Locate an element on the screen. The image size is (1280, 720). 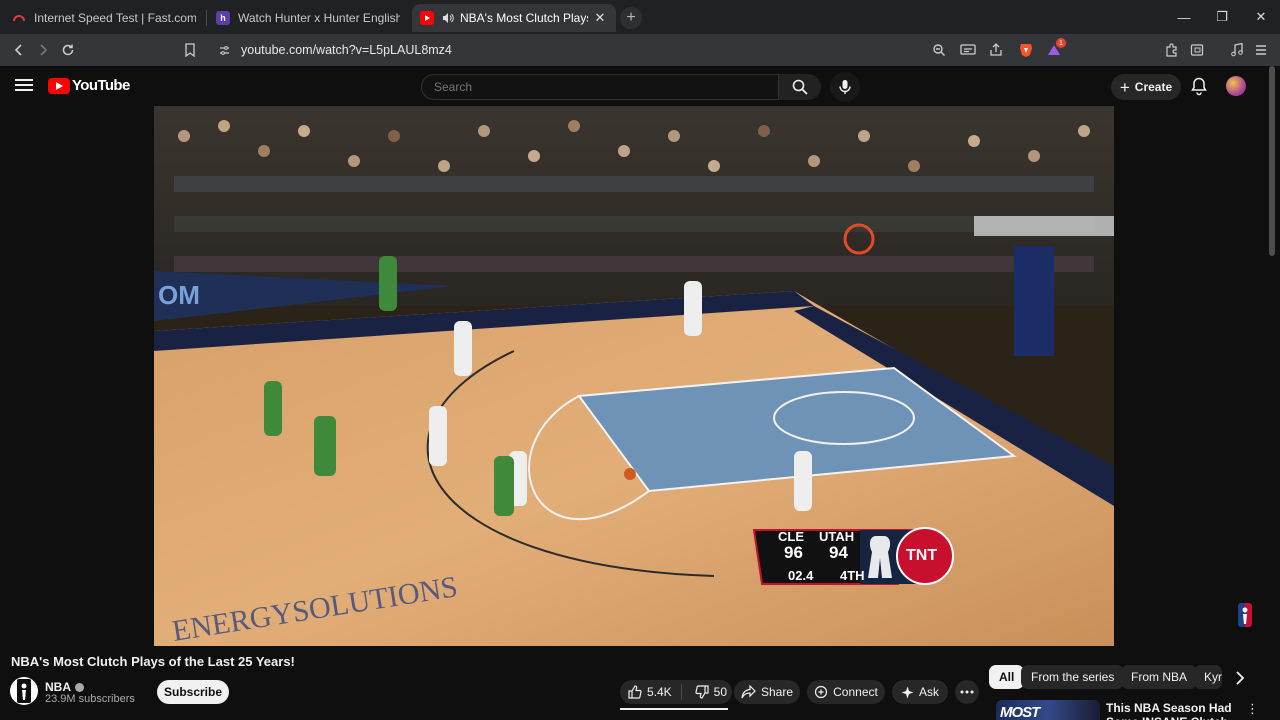
brave-shields-icon is located at coordinates (1026, 50).